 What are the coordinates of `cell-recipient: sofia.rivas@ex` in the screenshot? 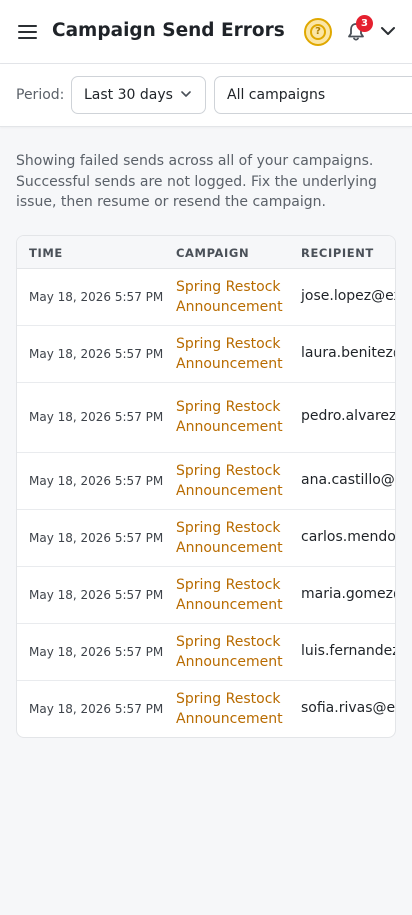 It's located at (348, 707).